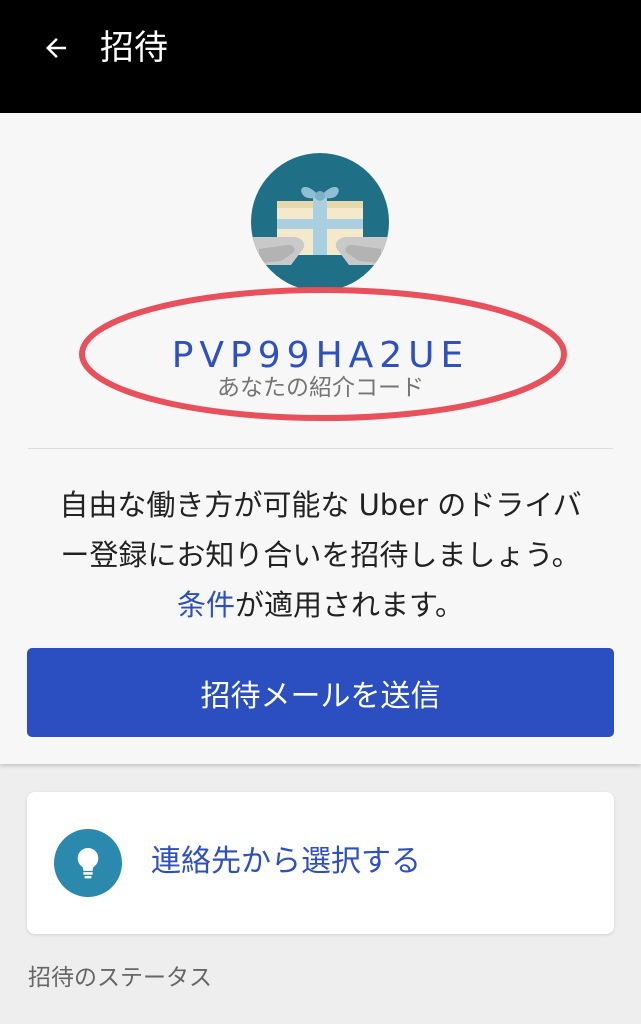 The image size is (641, 1024). I want to click on description-line-3: 条件が適用されます。, so click(320, 605).